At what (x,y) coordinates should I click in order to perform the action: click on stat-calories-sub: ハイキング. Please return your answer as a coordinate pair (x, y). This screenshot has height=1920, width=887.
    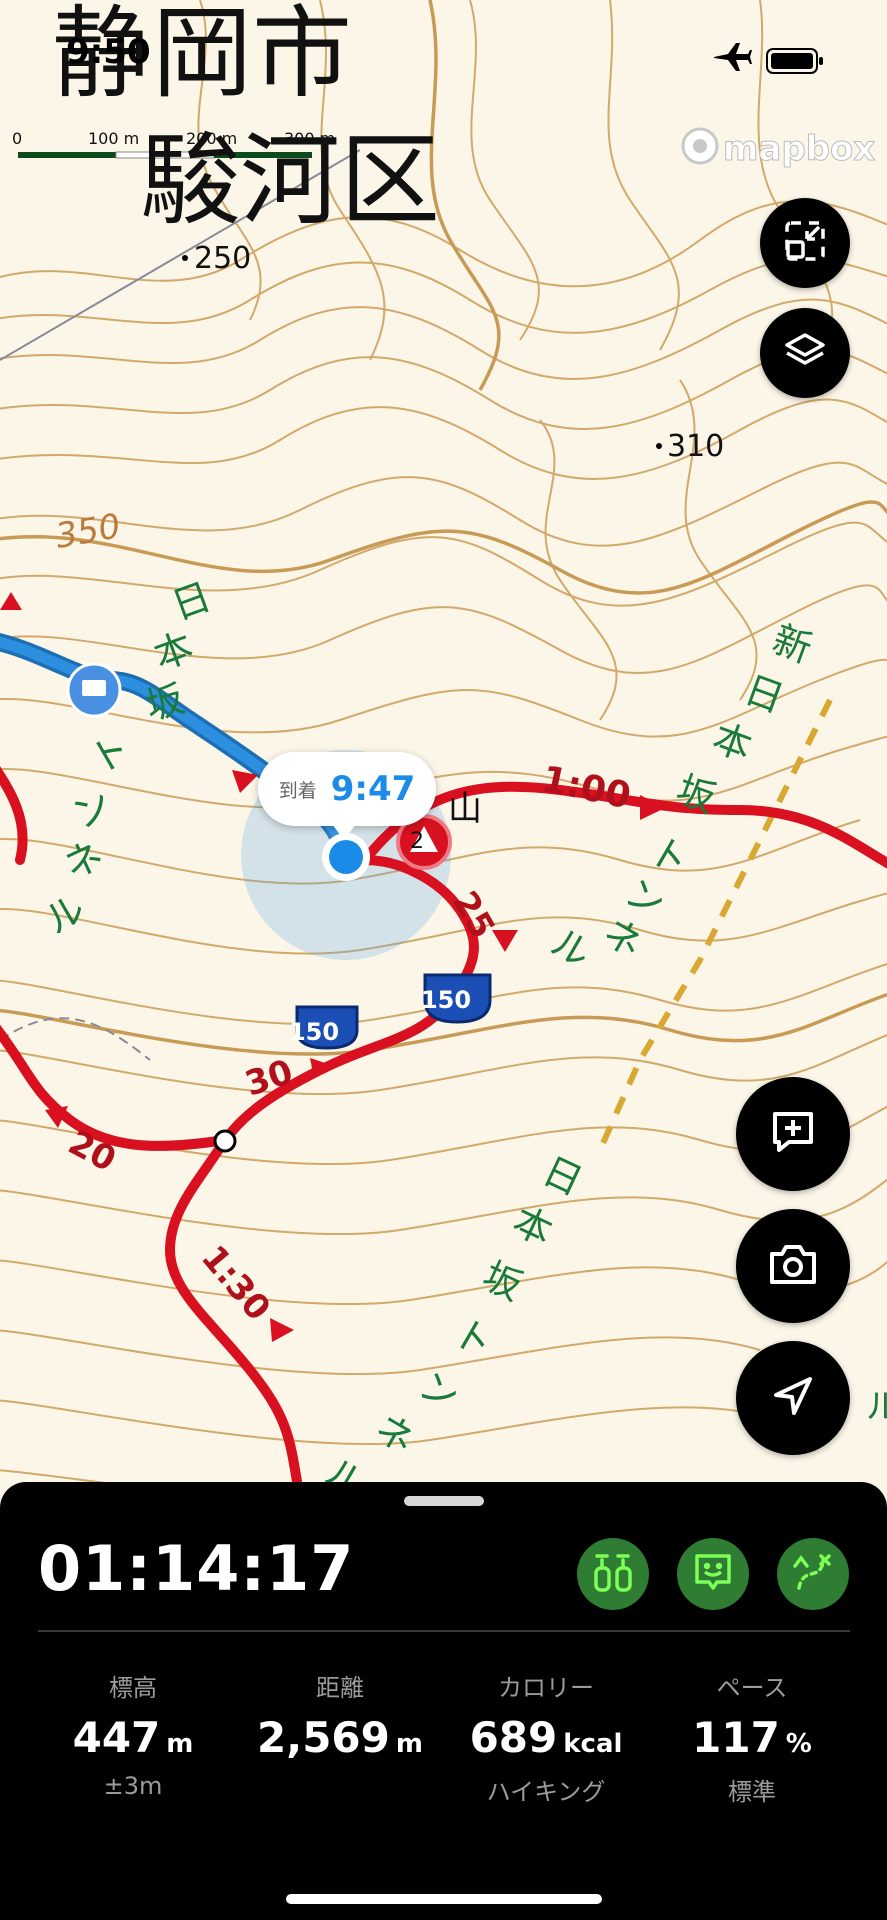
    Looking at the image, I should click on (546, 1792).